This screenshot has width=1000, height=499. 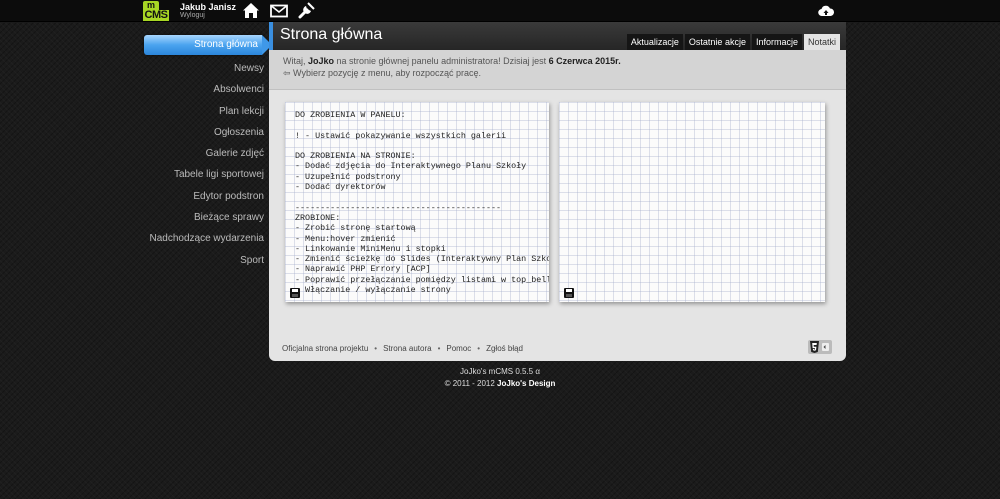 What do you see at coordinates (202, 174) in the screenshot?
I see `sidebar-item-tabele-ligi: Tabele ligi sportowej` at bounding box center [202, 174].